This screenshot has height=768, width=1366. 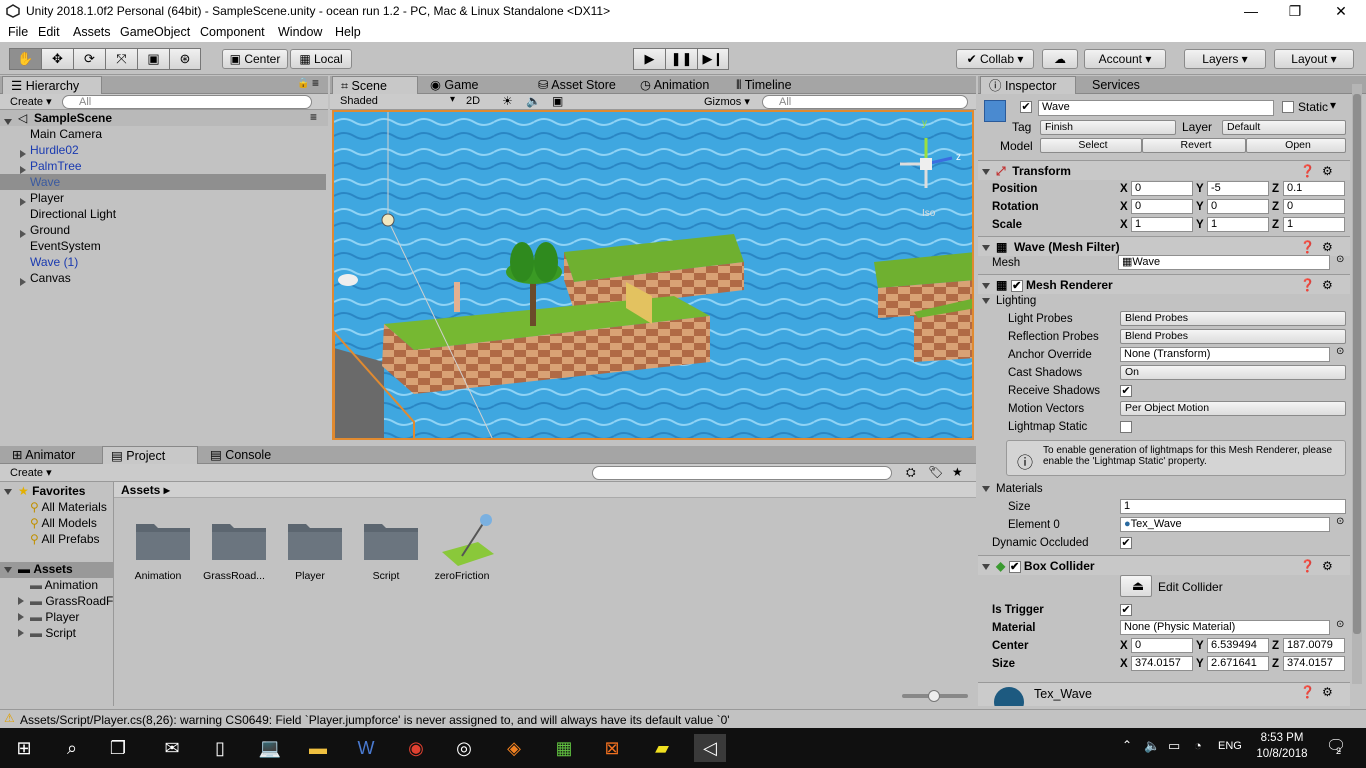 What do you see at coordinates (52, 85) in the screenshot?
I see `tab-hierarchy: ☰ Hierarchy` at bounding box center [52, 85].